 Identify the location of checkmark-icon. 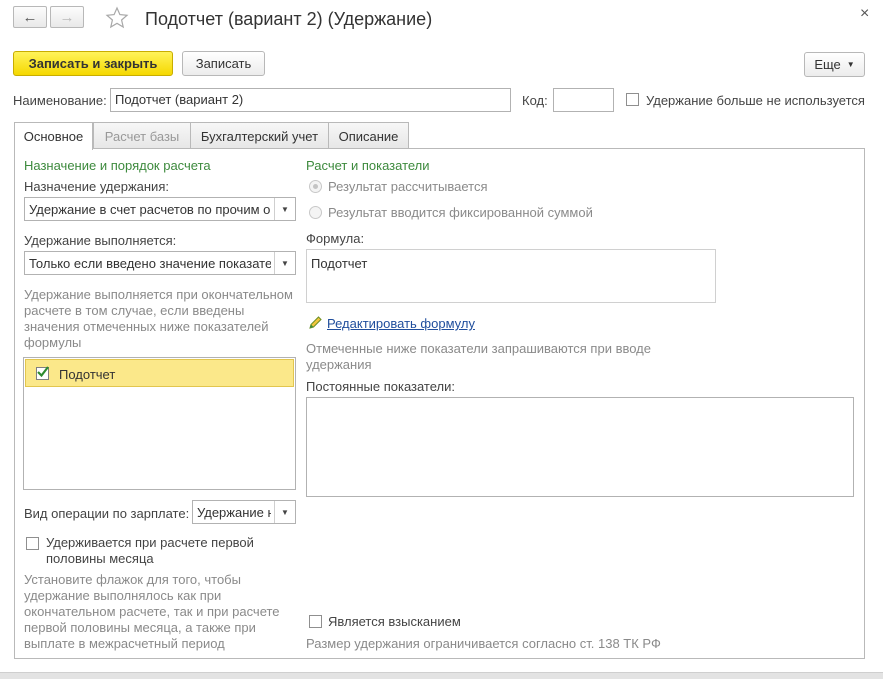
(43, 372).